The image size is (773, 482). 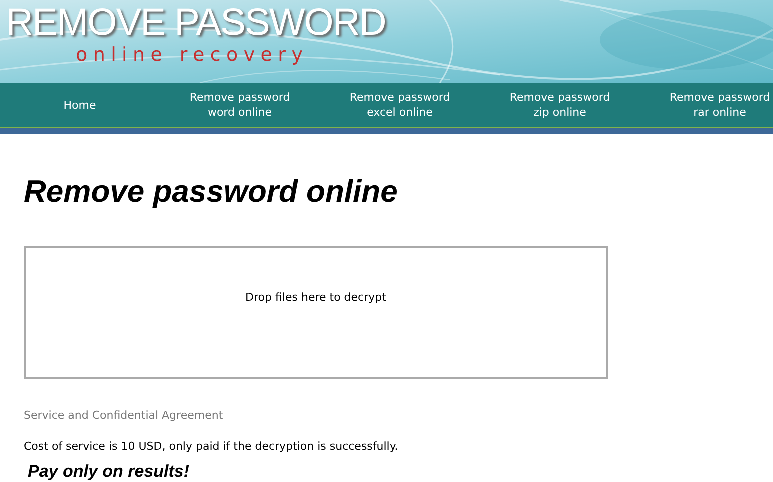 What do you see at coordinates (196, 23) in the screenshot?
I see `logo-title: REMOVE PASSWORD` at bounding box center [196, 23].